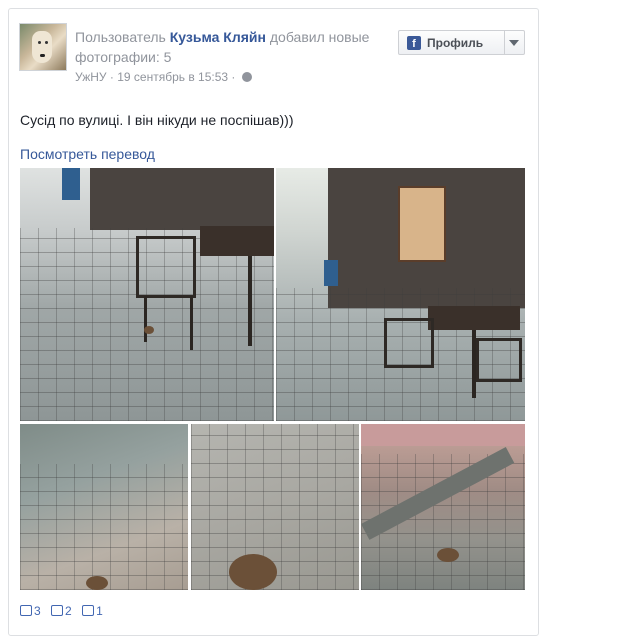 The image size is (630, 639). Describe the element at coordinates (42, 55) in the screenshot. I see `avatar-nose` at that location.